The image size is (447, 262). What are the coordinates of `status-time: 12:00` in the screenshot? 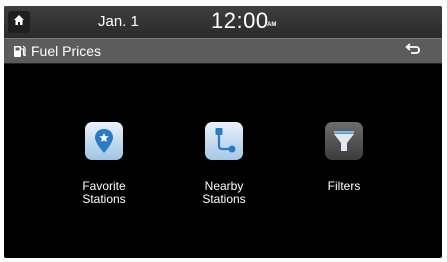 It's located at (240, 20).